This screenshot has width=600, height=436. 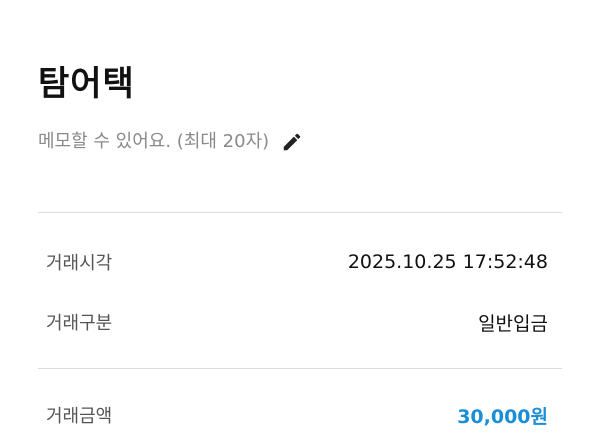 What do you see at coordinates (79, 263) in the screenshot?
I see `detail-label-time: 거래시각` at bounding box center [79, 263].